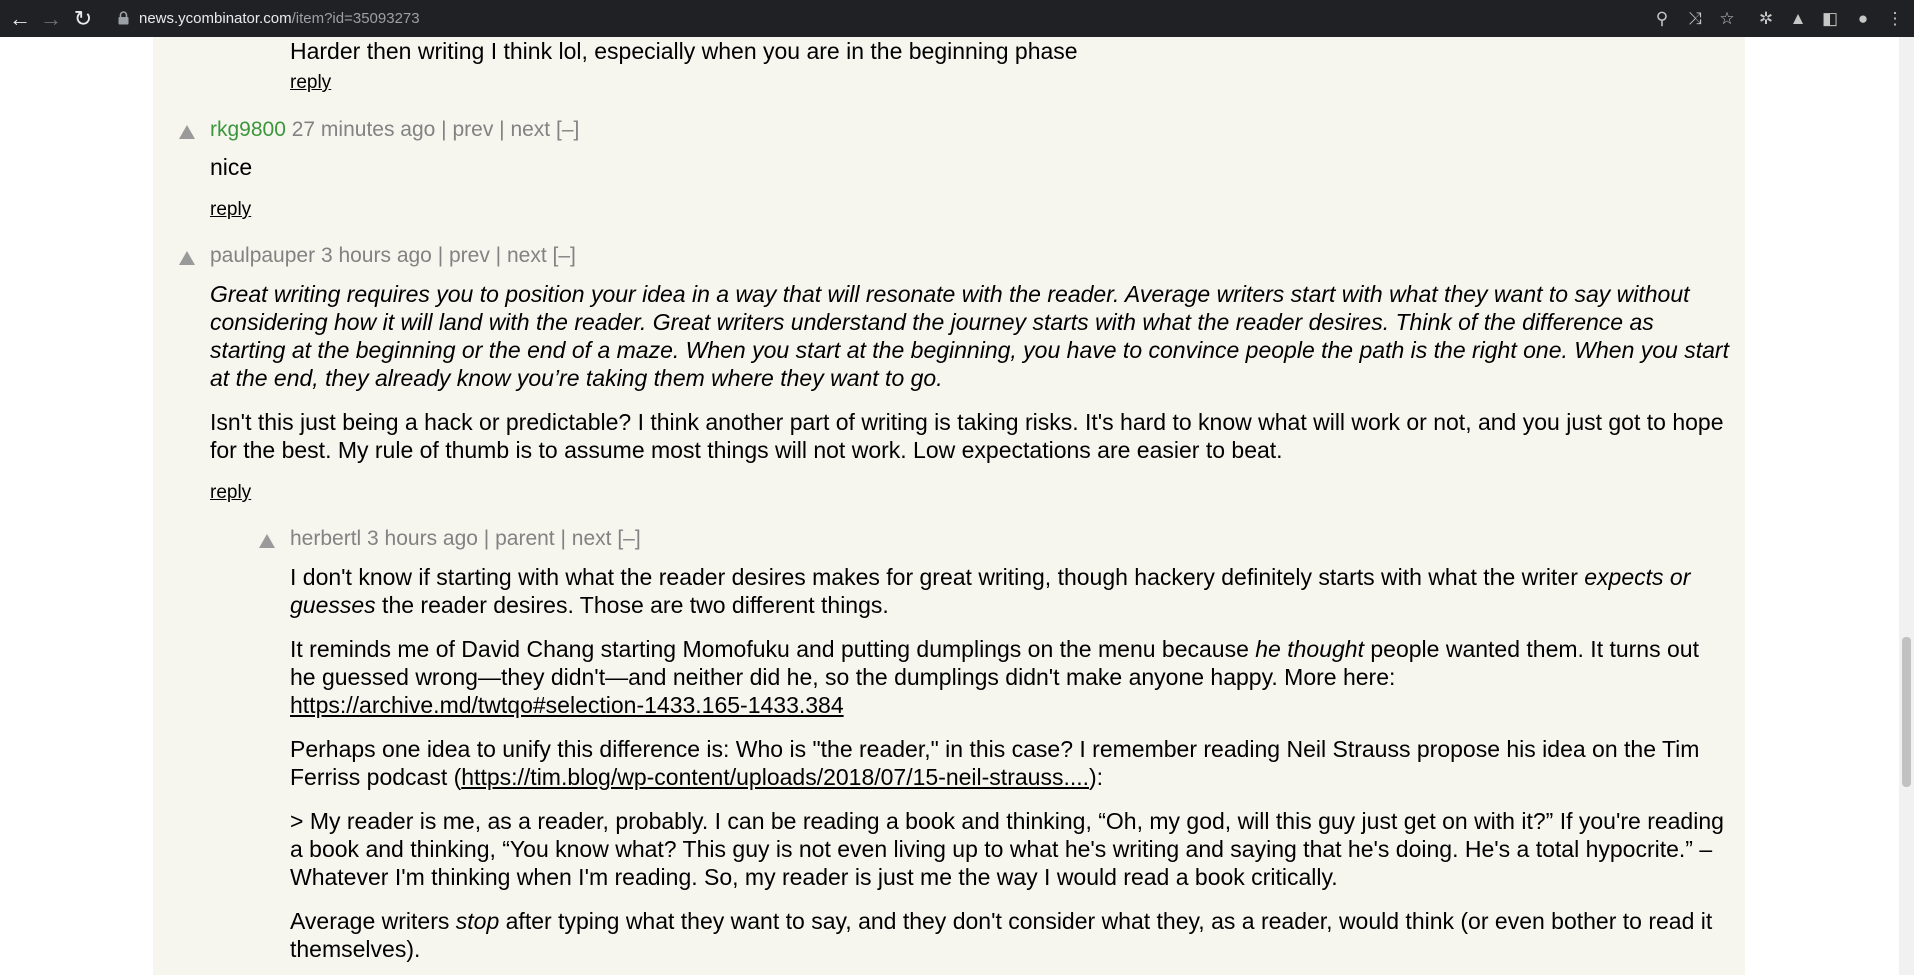 Image resolution: width=1914 pixels, height=975 pixels. I want to click on comment-text: nice, so click(969, 167).